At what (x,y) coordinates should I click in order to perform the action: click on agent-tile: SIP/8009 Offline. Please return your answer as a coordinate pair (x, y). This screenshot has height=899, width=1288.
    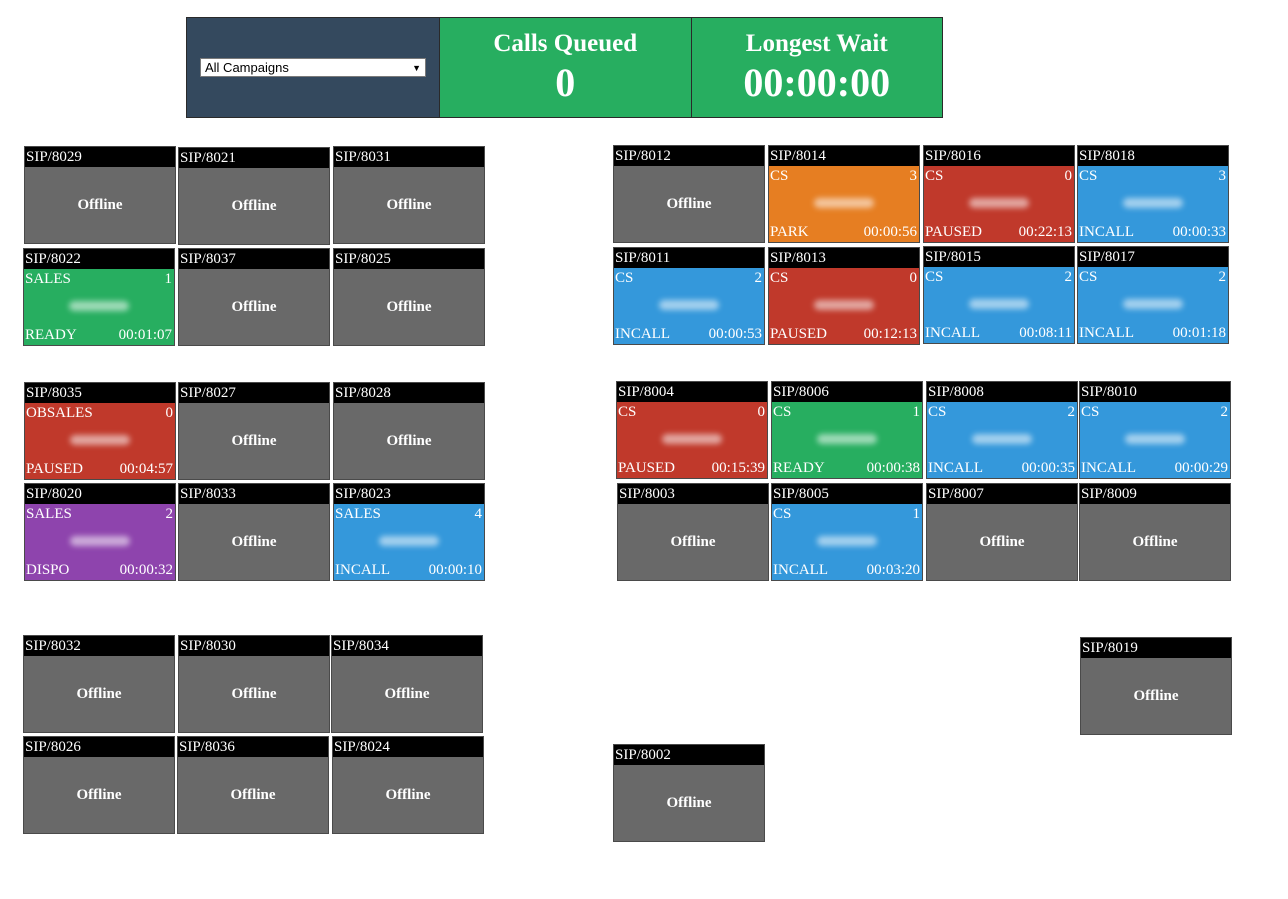
    Looking at the image, I should click on (1155, 532).